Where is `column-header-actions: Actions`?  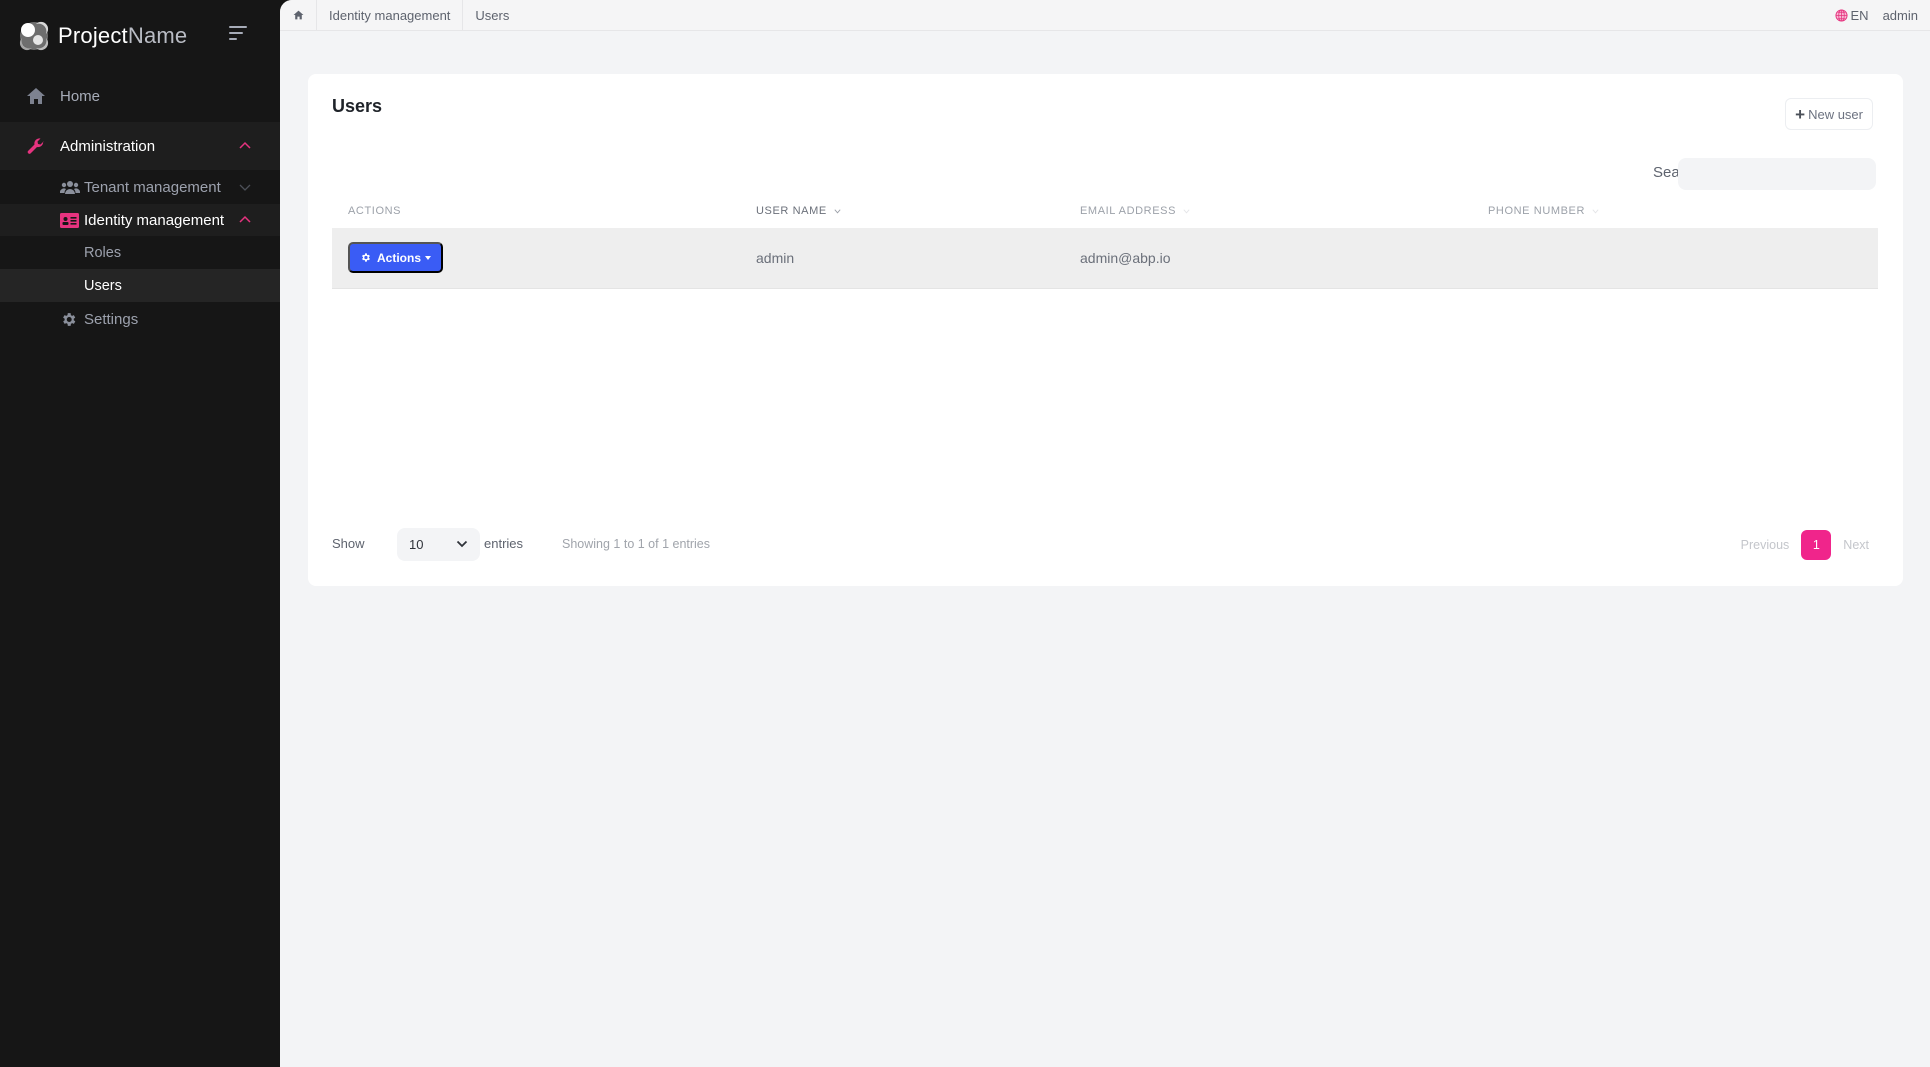 column-header-actions: Actions is located at coordinates (375, 211).